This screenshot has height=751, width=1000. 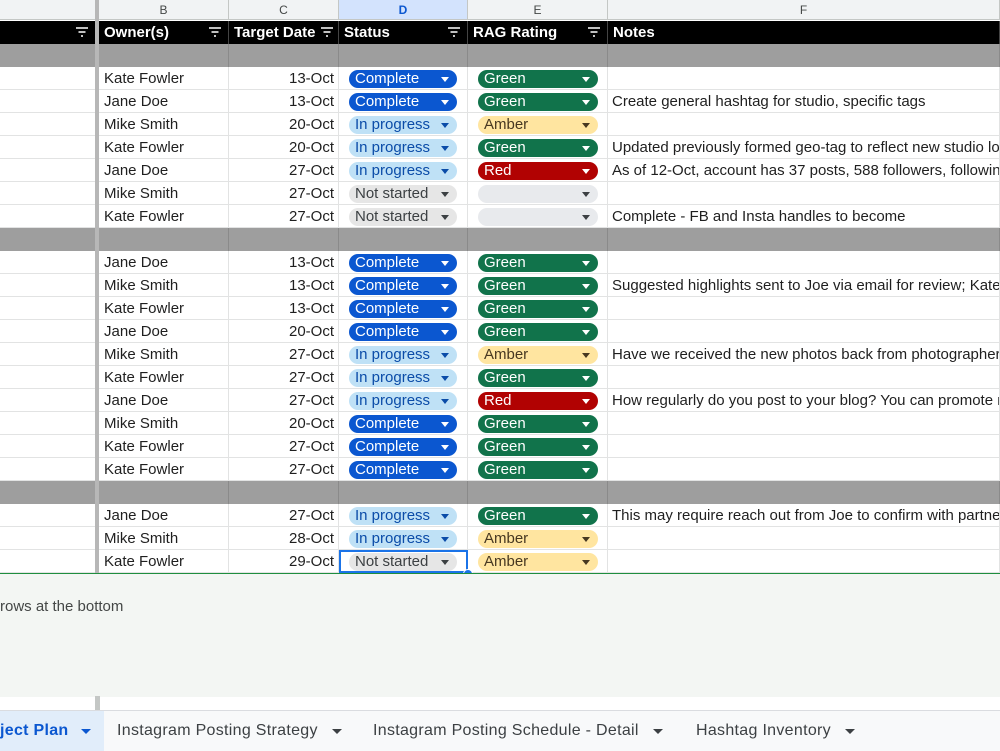 I want to click on tab-project-plan: ject Plan, so click(x=52, y=731).